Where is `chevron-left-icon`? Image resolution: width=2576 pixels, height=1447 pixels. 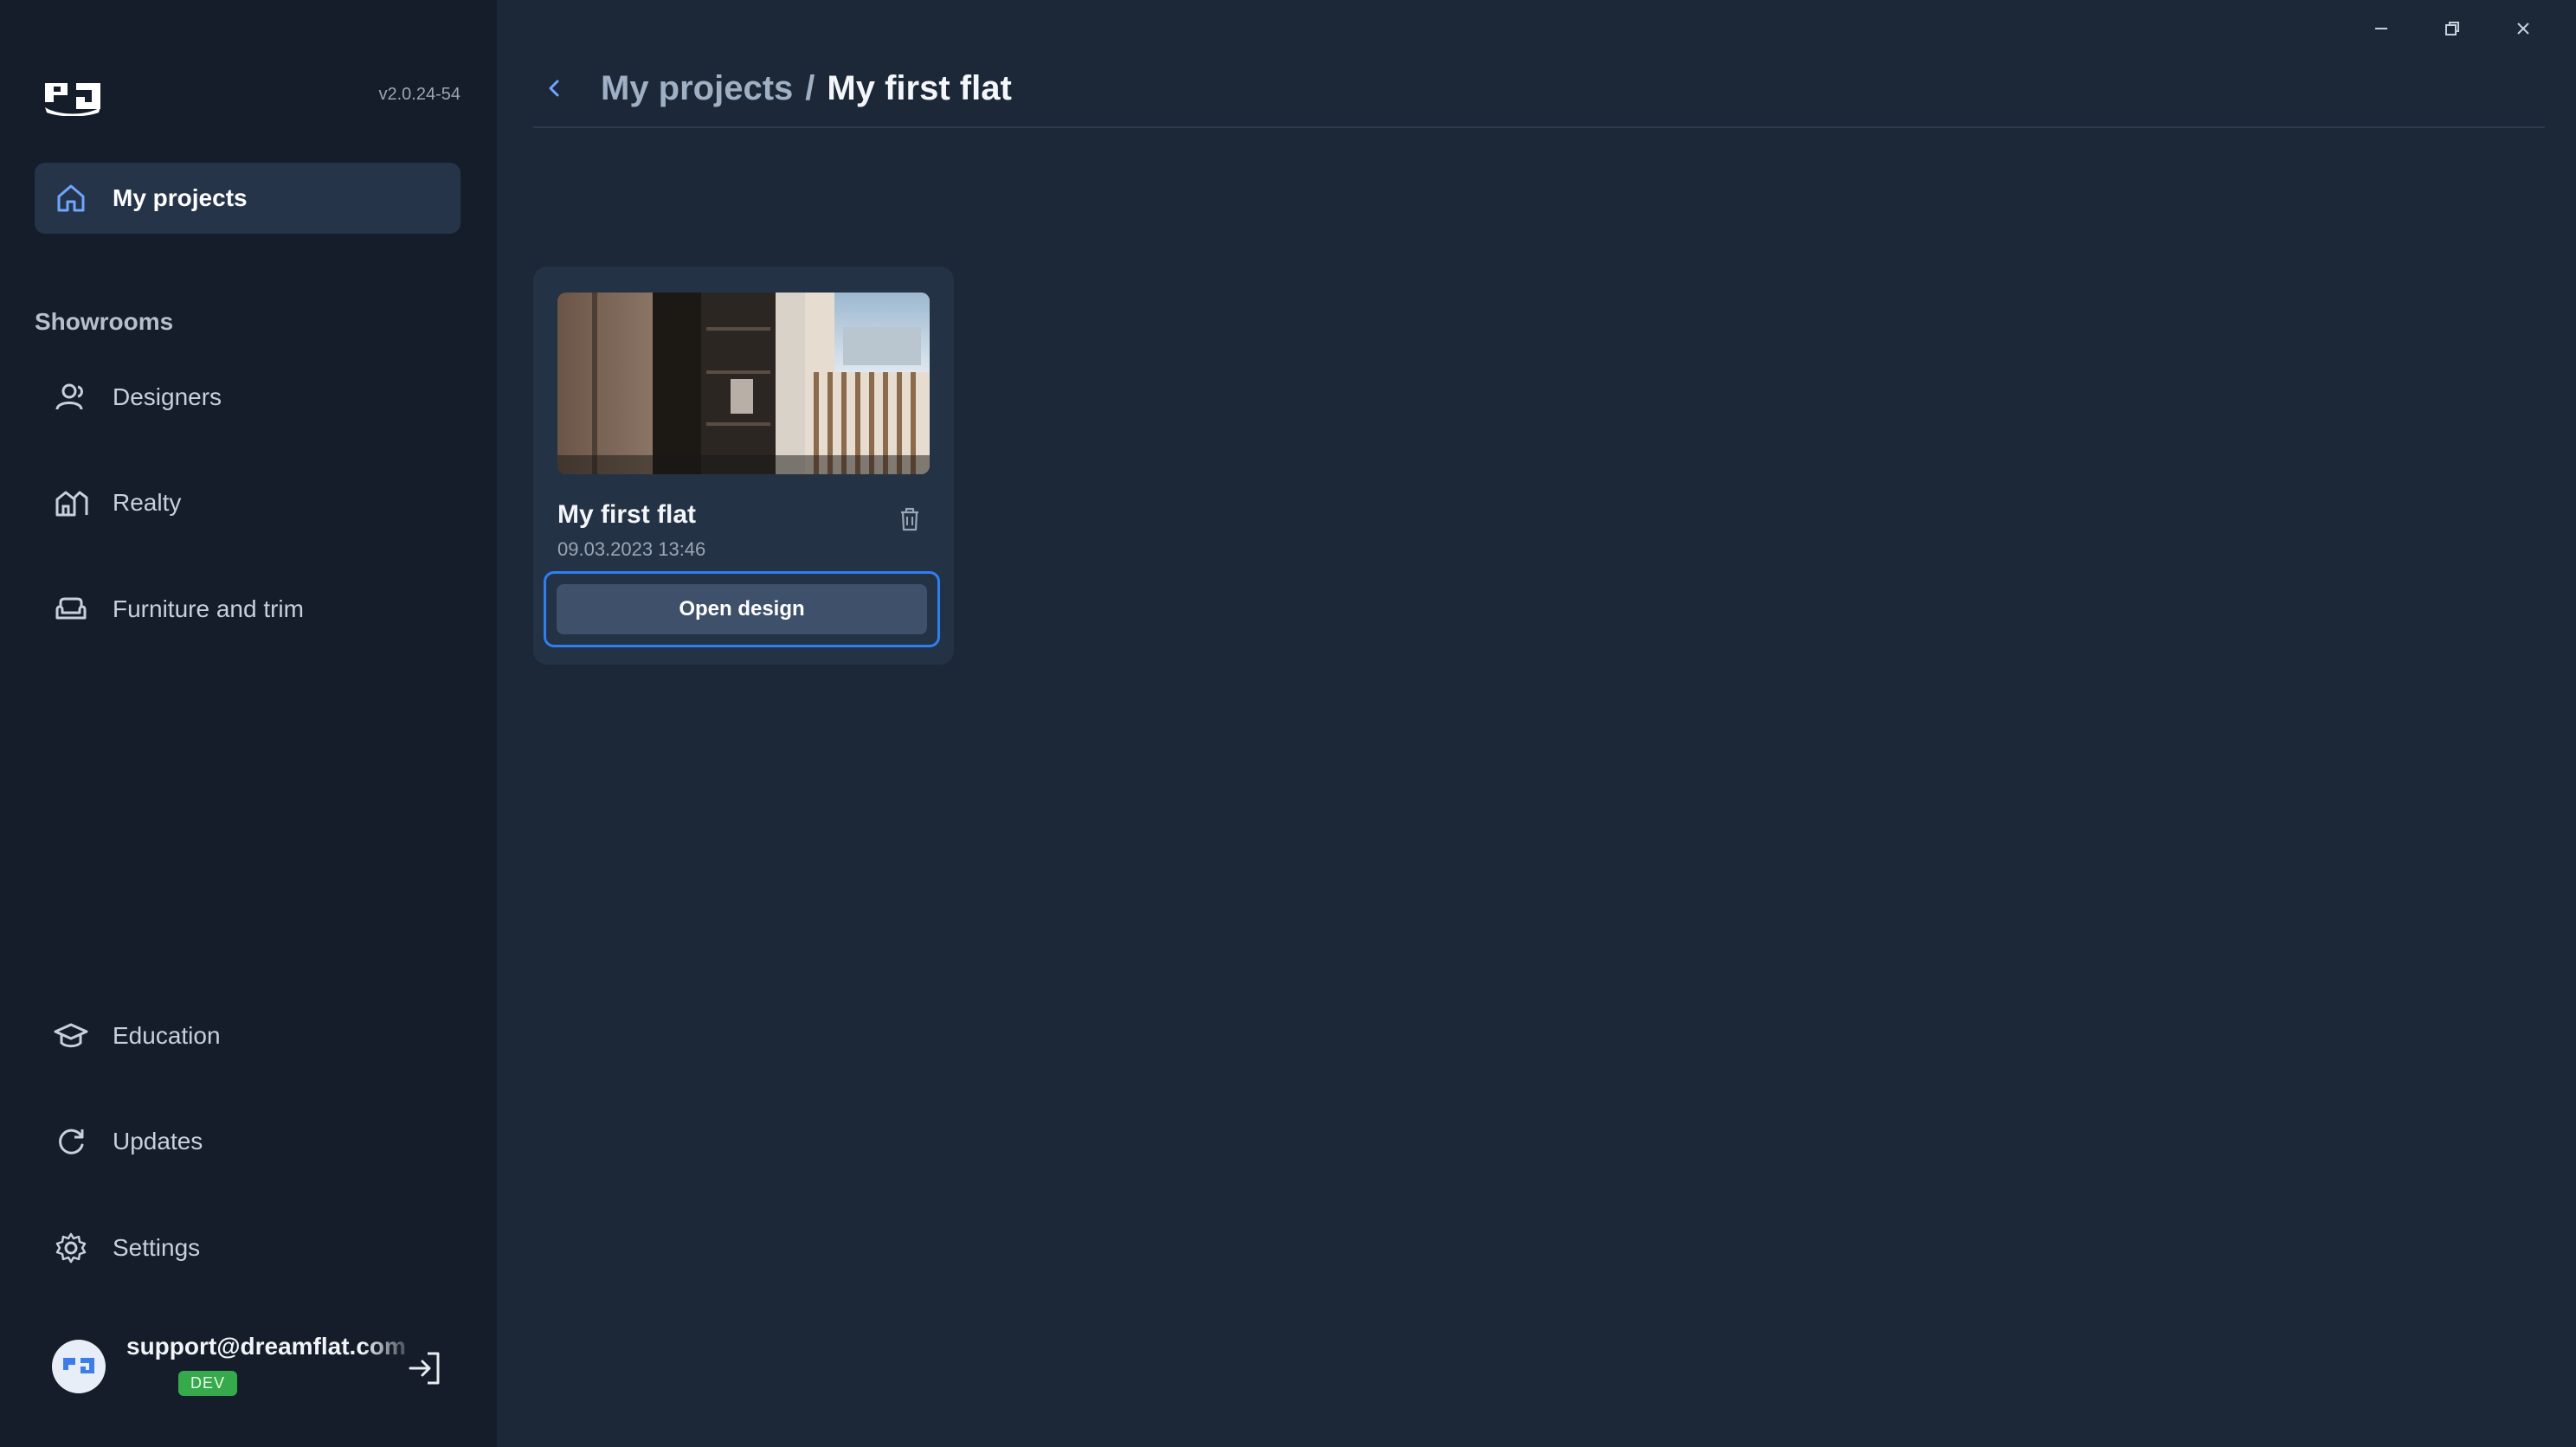 chevron-left-icon is located at coordinates (554, 88).